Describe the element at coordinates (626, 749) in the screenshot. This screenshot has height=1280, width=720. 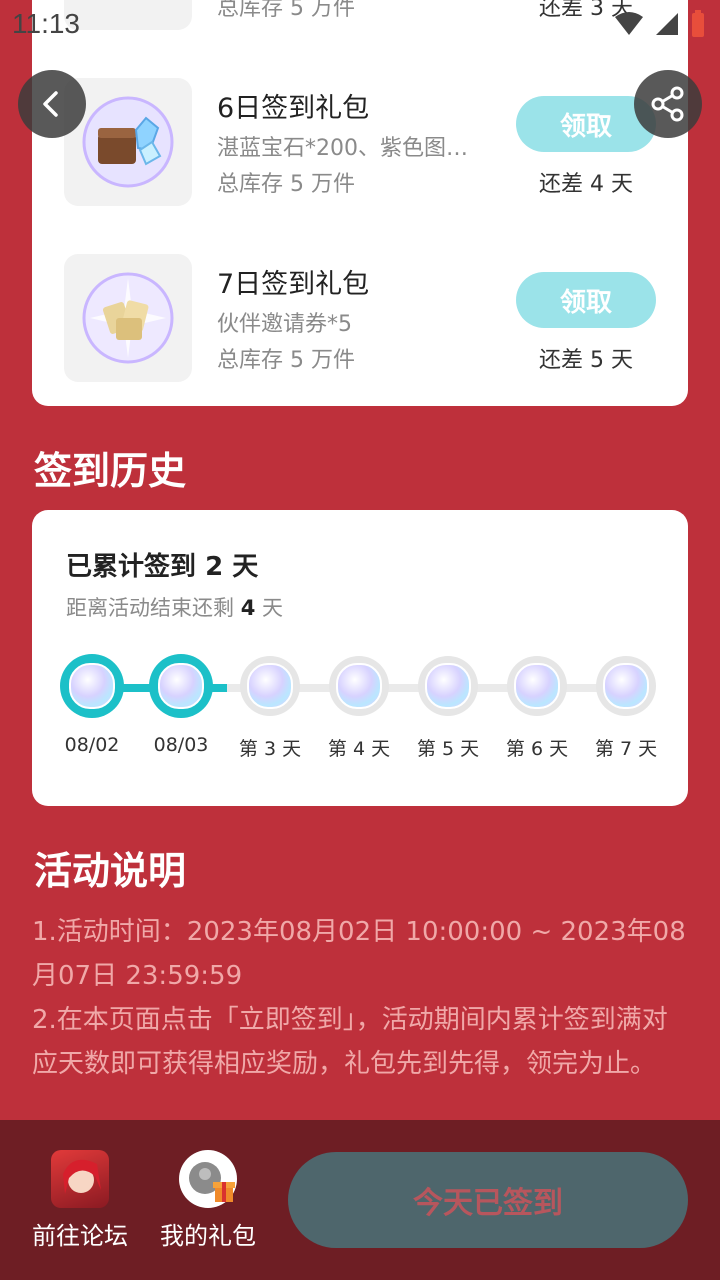
I see `day-label: 第 7 天` at that location.